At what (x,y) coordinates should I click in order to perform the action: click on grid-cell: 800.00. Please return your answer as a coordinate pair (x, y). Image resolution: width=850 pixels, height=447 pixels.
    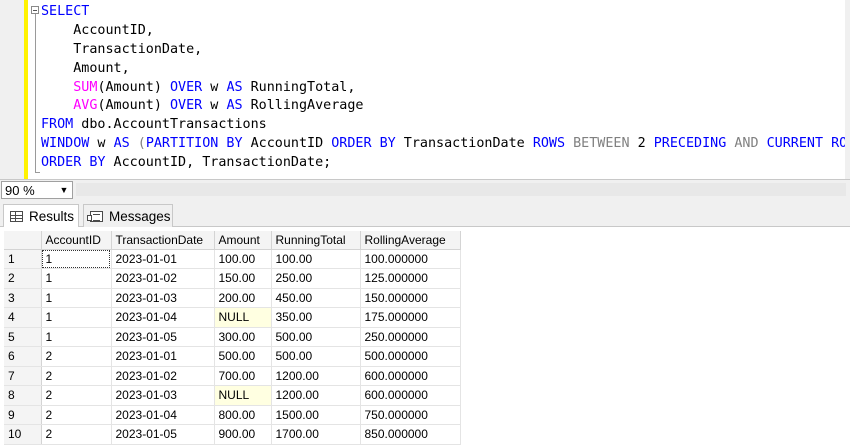
    Looking at the image, I should click on (243, 415).